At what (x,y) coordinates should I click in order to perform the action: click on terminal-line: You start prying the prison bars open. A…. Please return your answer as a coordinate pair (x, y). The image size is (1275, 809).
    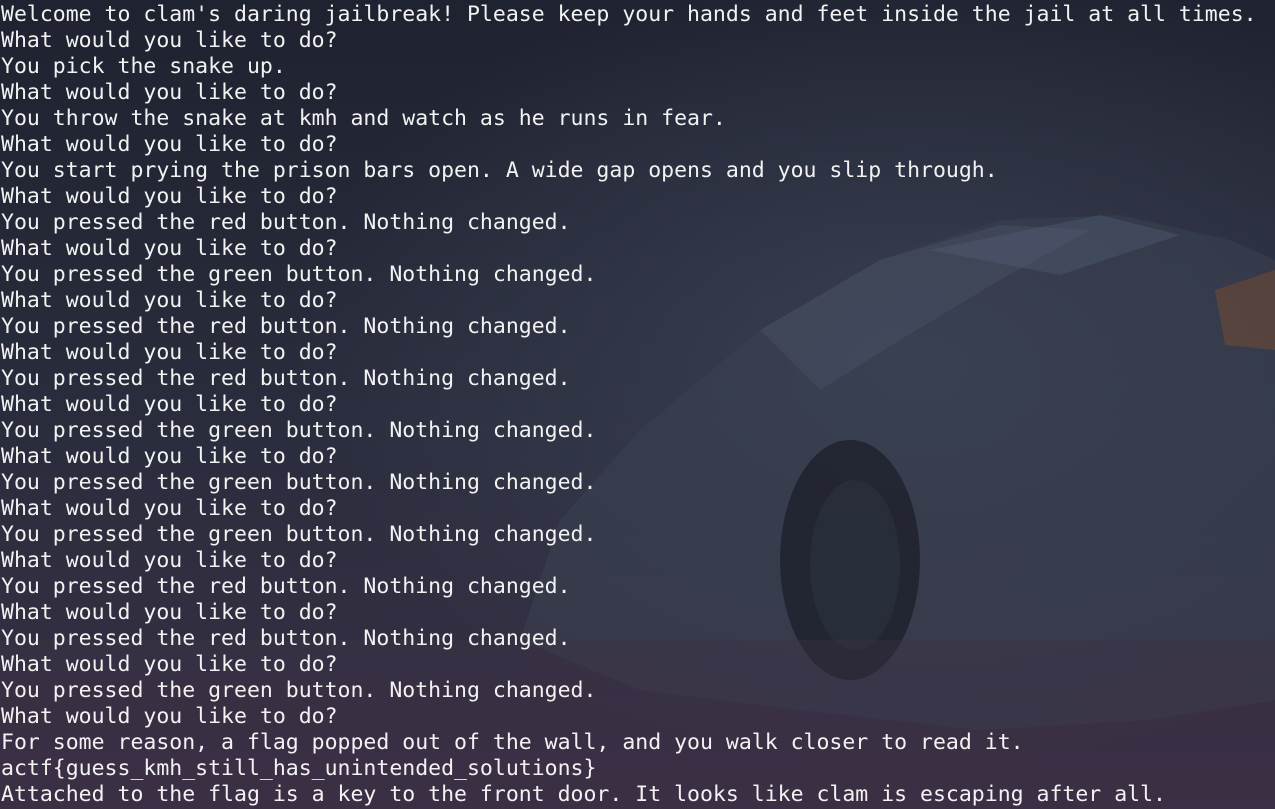
    Looking at the image, I should click on (499, 170).